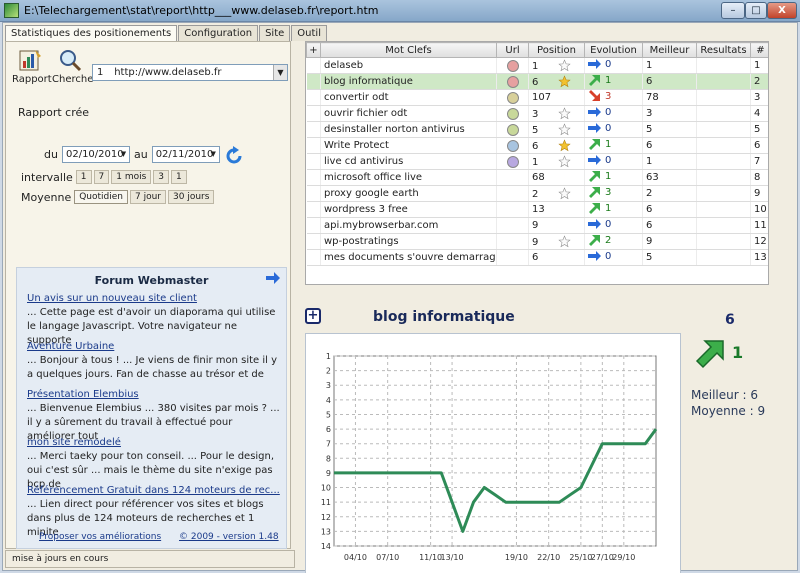  Describe the element at coordinates (580, 557) in the screenshot. I see `x-tick-label: 25/10` at that location.